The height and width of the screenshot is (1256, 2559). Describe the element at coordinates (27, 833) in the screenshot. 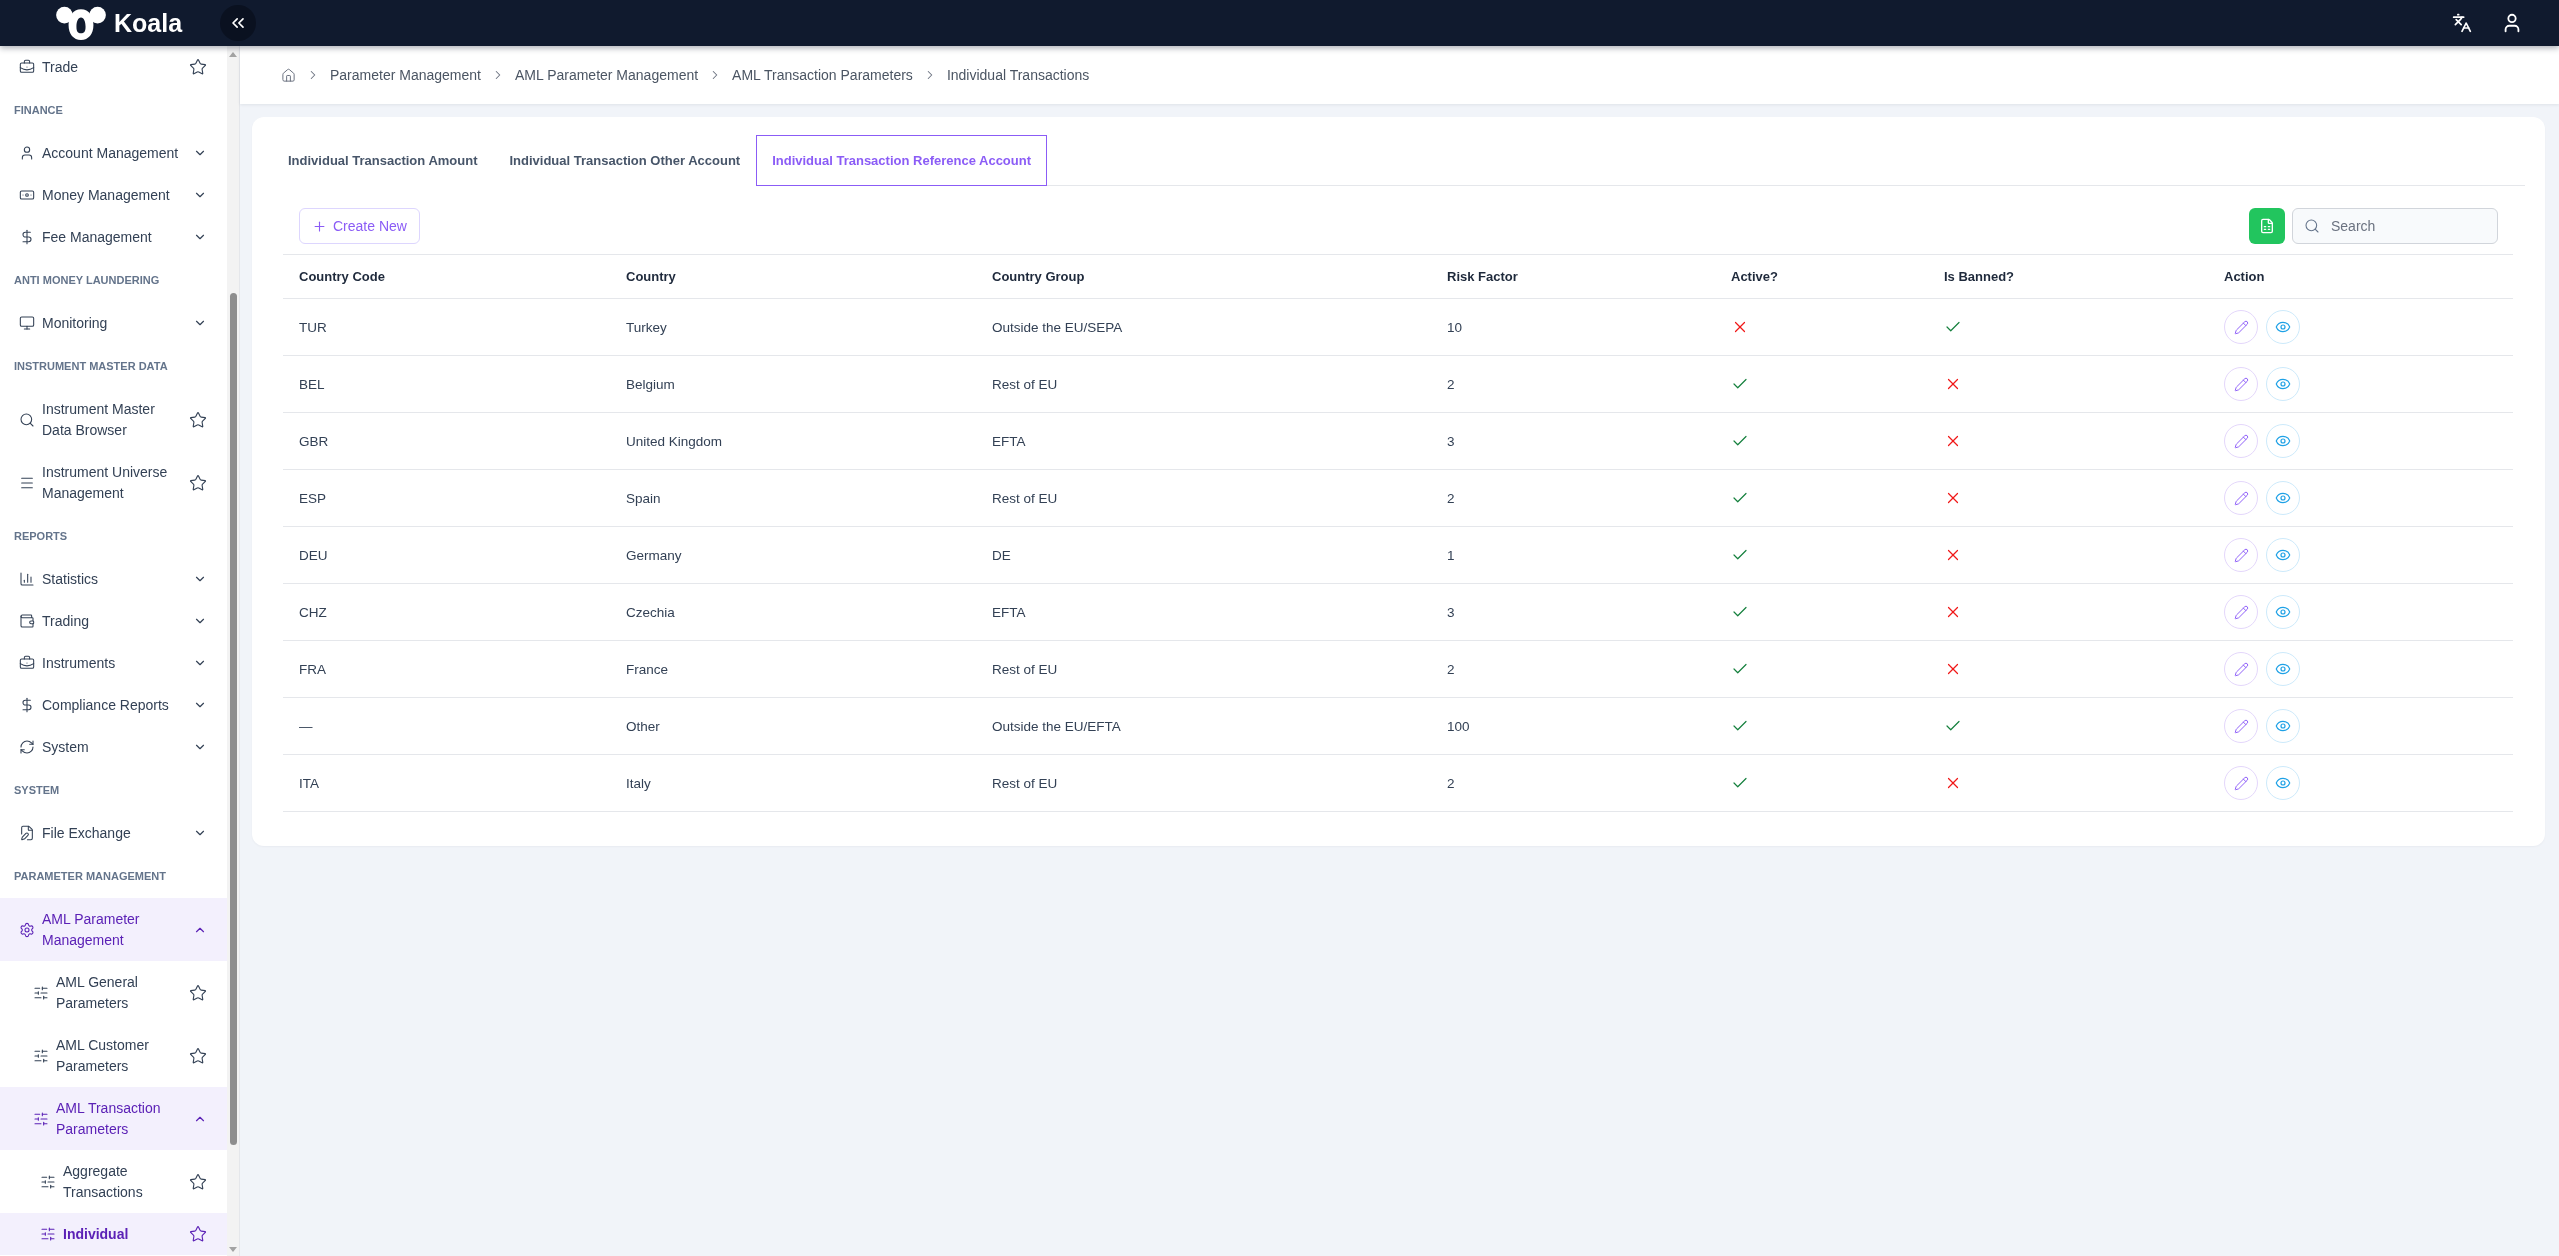

I see `file-pen-icon` at that location.